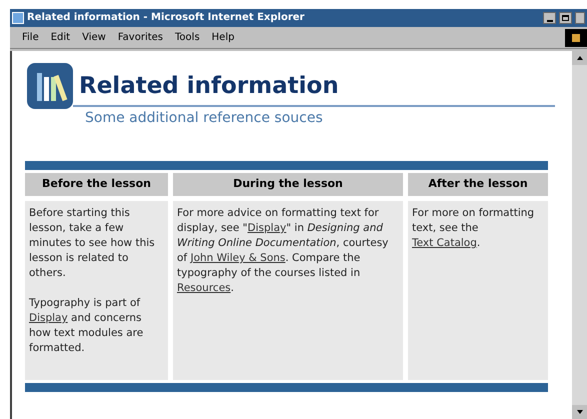 This screenshot has height=419, width=587. What do you see at coordinates (549, 18) in the screenshot?
I see `minimize-button` at bounding box center [549, 18].